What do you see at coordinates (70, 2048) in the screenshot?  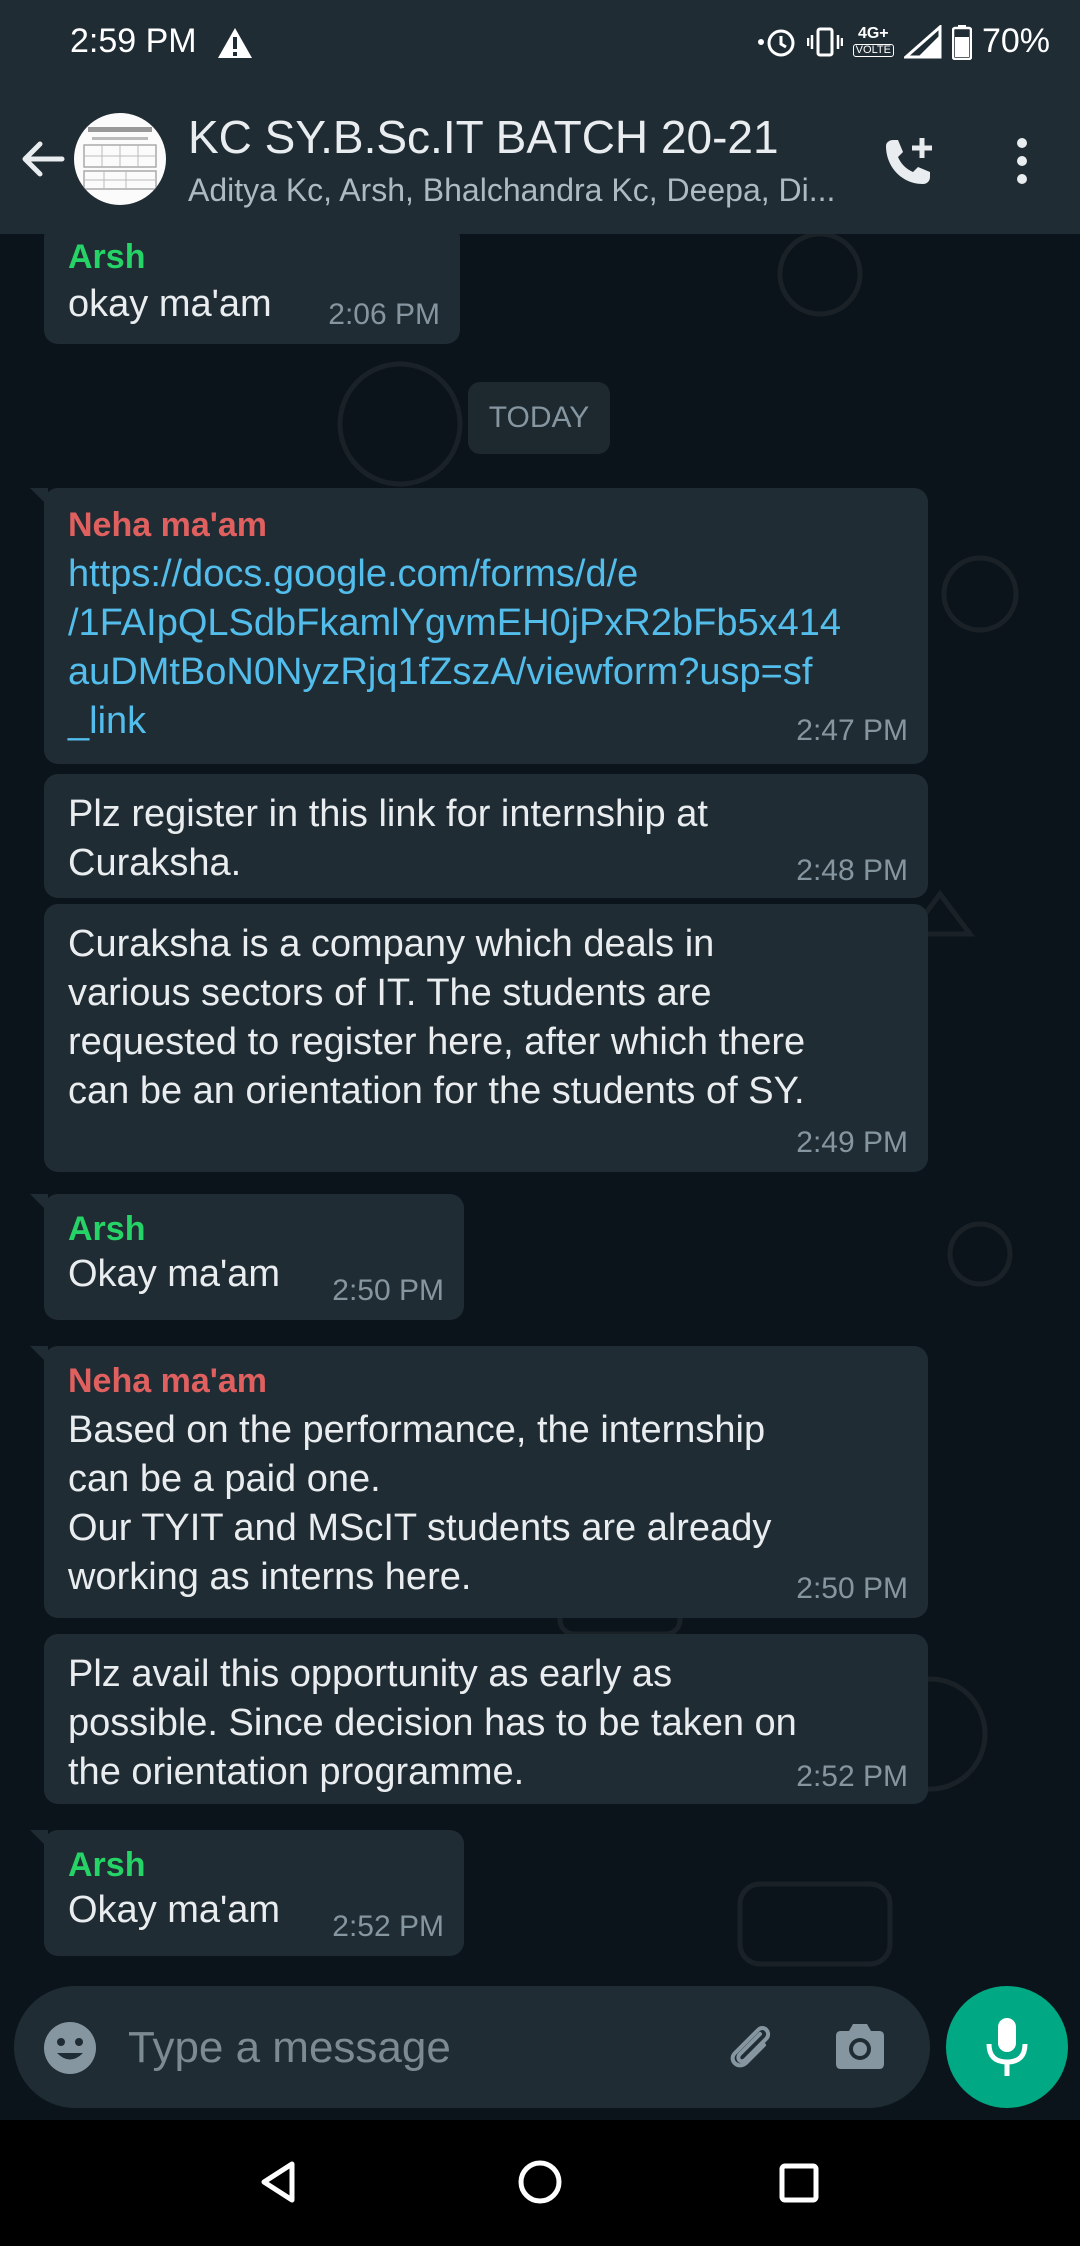 I see `emoji-icon` at bounding box center [70, 2048].